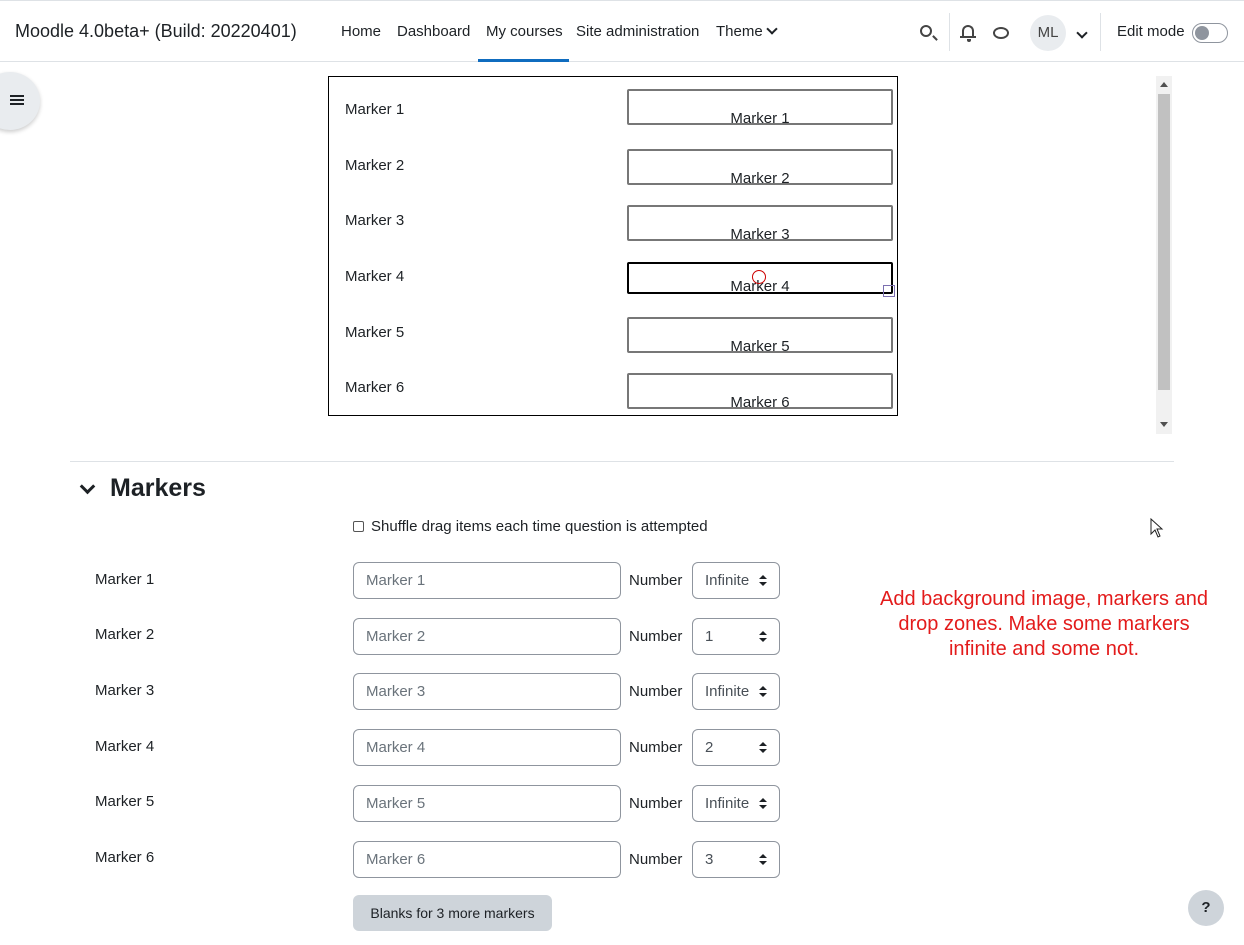  What do you see at coordinates (736, 859) in the screenshot?
I see `number-select: 3` at bounding box center [736, 859].